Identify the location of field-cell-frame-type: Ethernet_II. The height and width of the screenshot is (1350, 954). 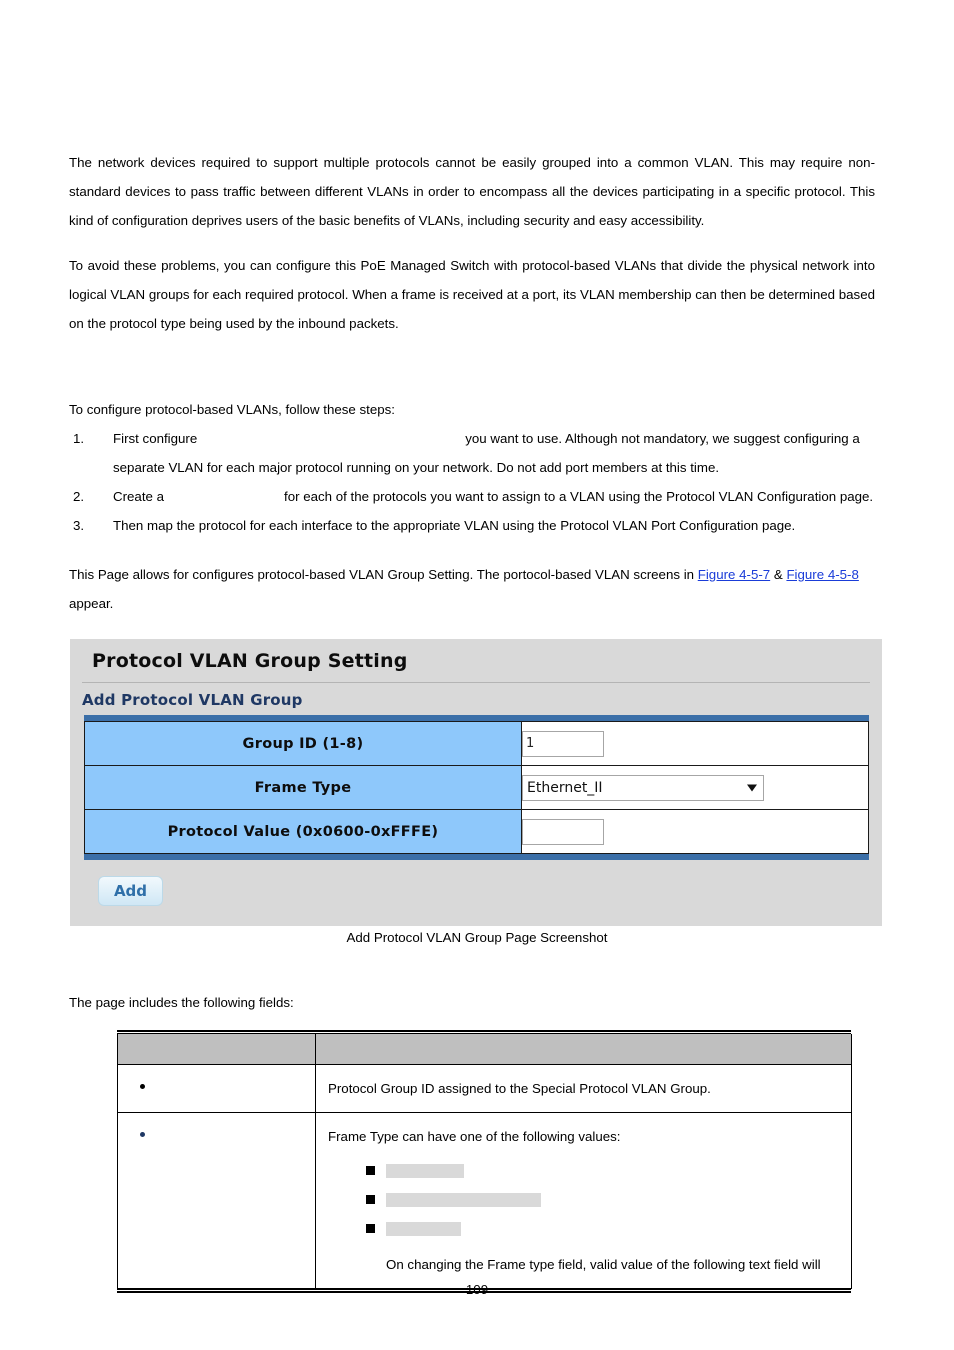
(695, 787).